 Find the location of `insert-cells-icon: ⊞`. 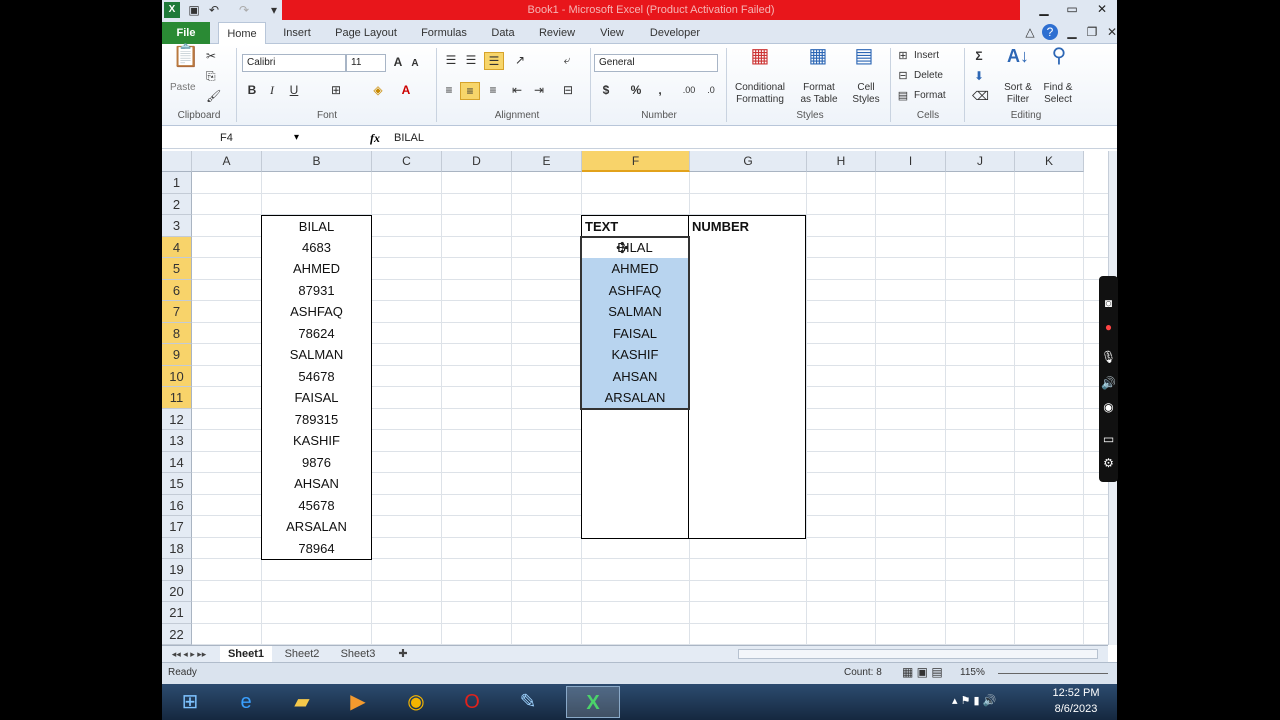

insert-cells-icon: ⊞ is located at coordinates (903, 56).